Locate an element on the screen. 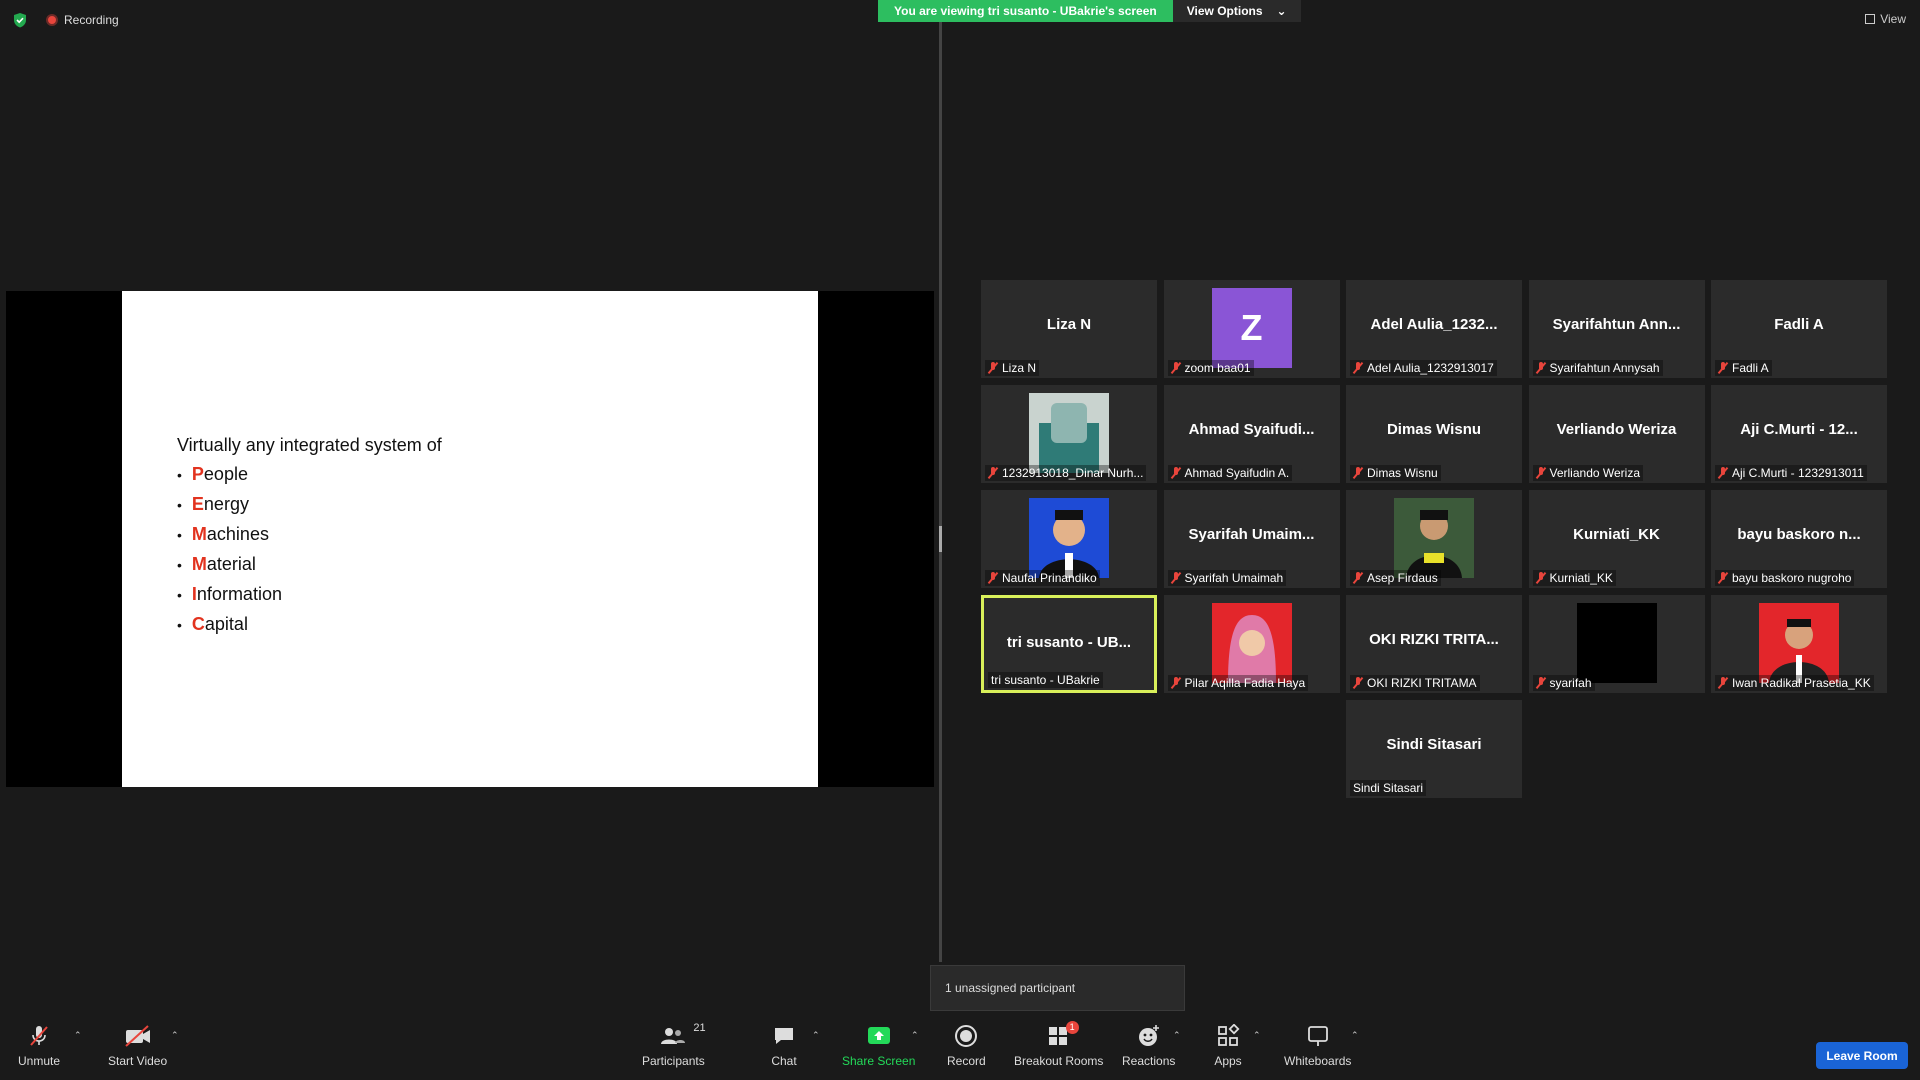  chevron-down-icon: ⌄ is located at coordinates (1281, 11).